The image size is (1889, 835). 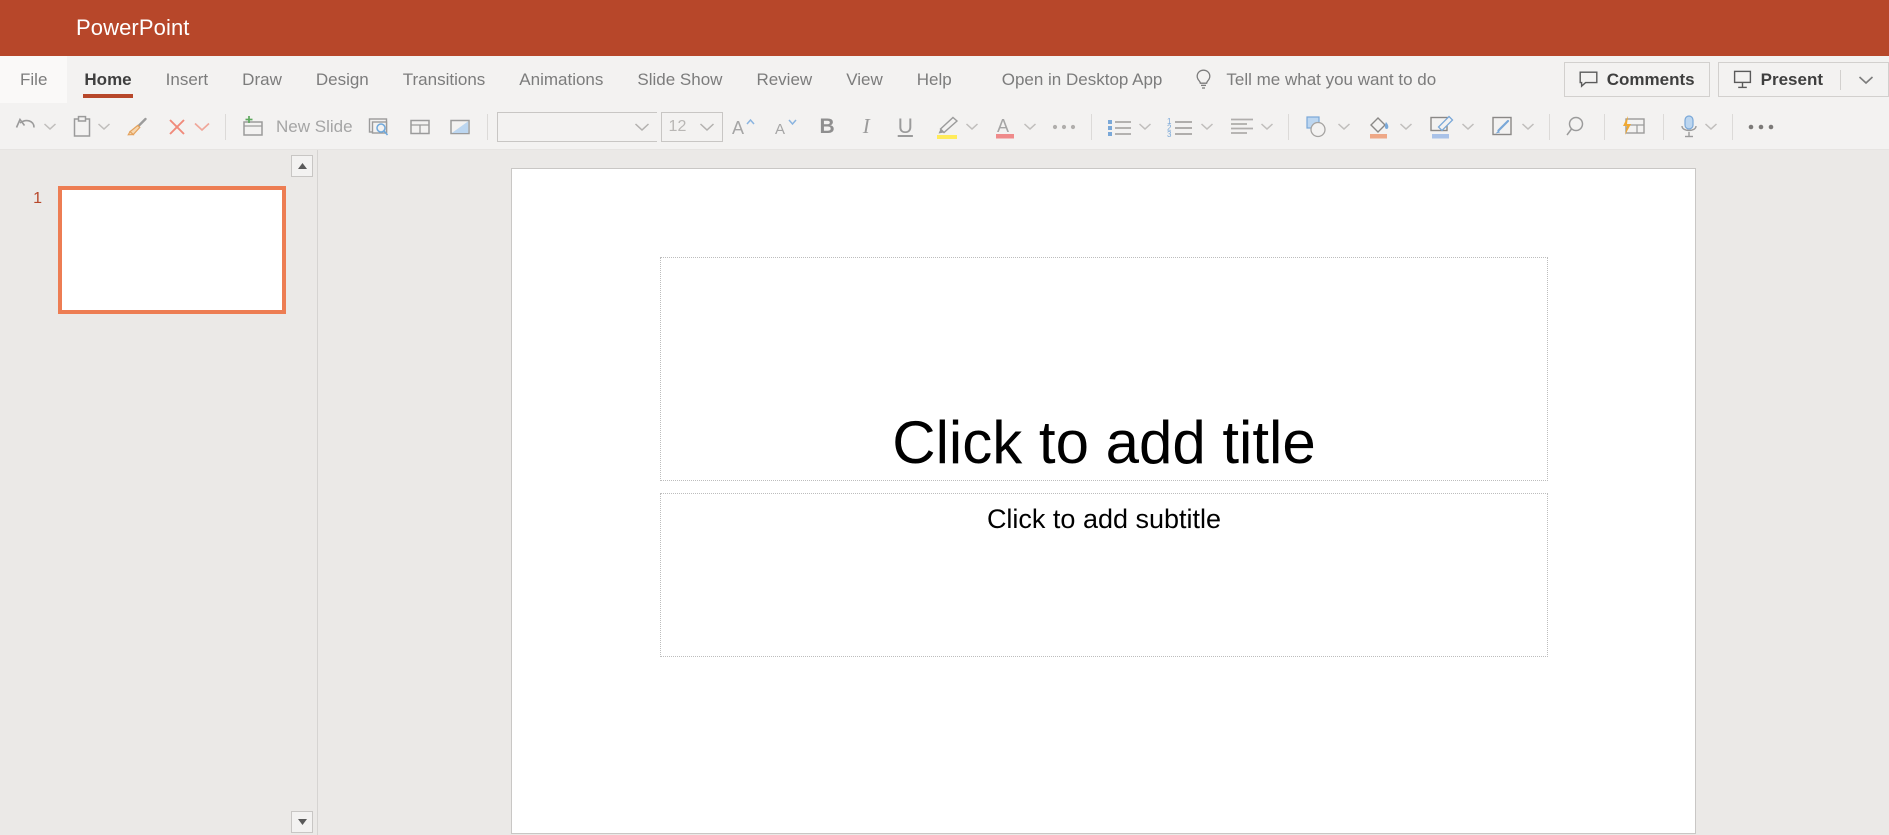 I want to click on bullets-chevron-down-icon, so click(x=1145, y=126).